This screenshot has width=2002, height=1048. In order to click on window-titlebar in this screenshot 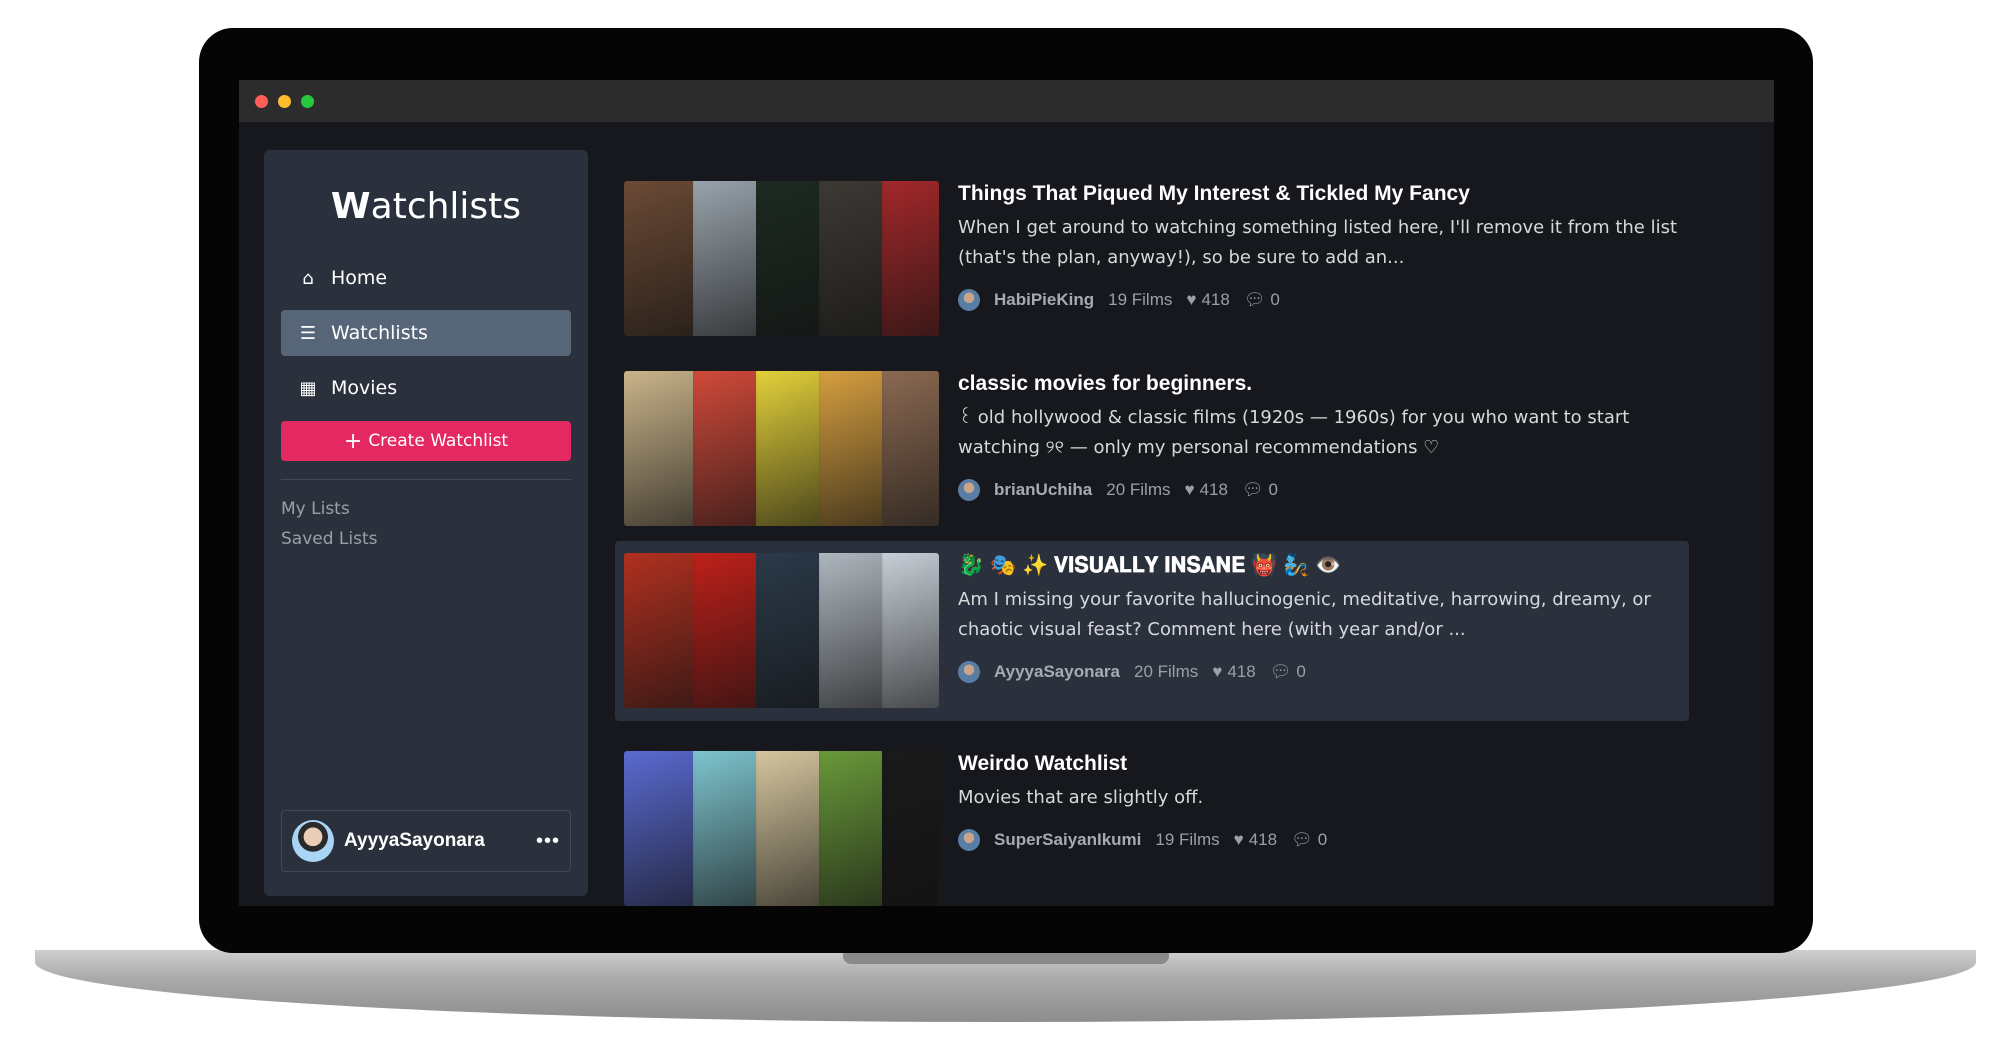, I will do `click(1006, 101)`.